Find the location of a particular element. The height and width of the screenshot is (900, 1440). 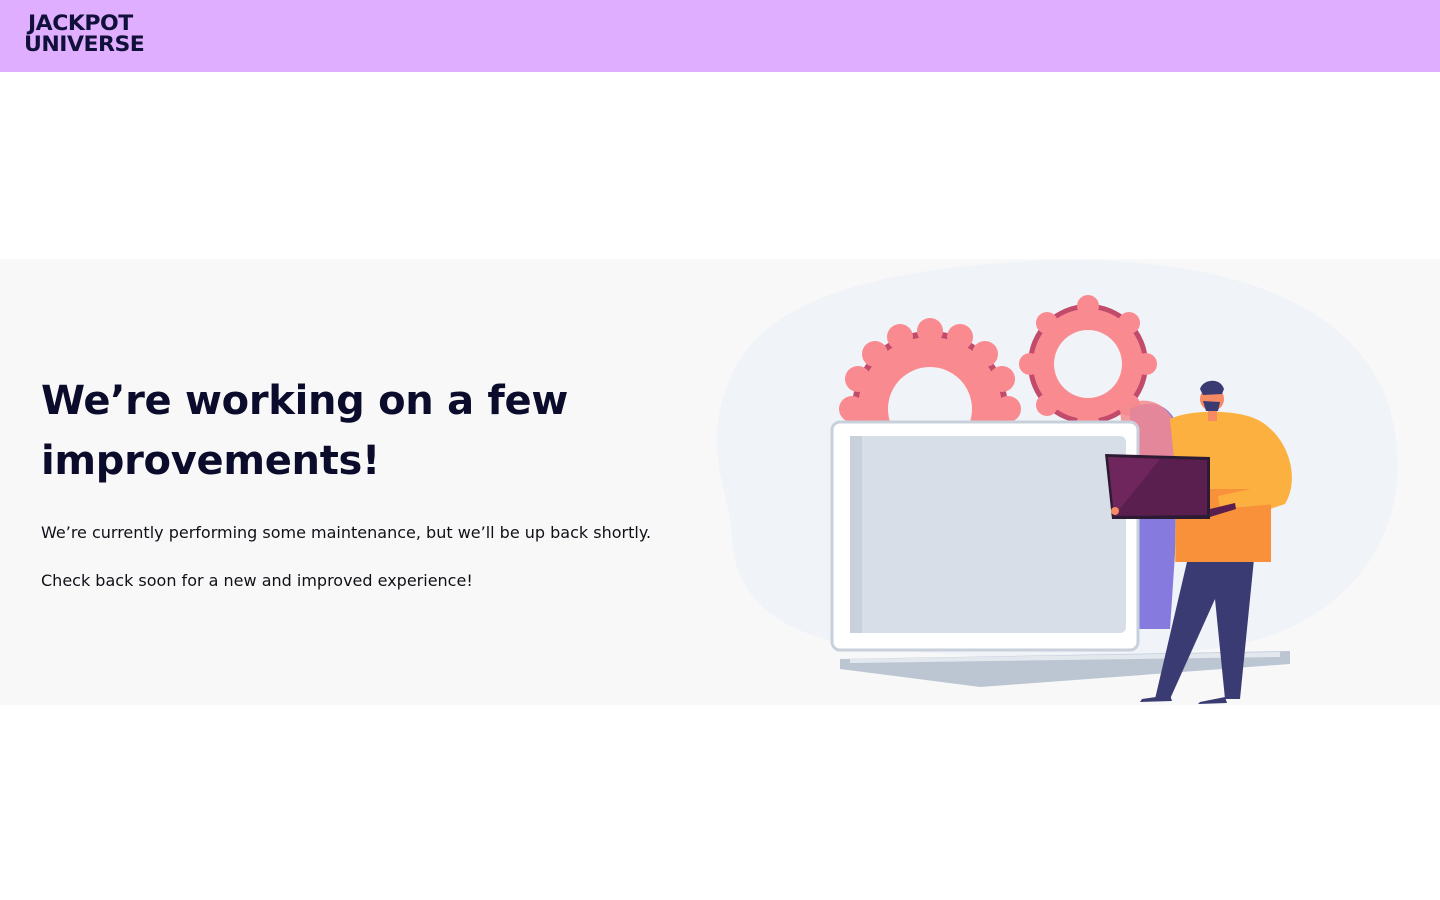

jackpot-universe-logo: JACKPOT UNIVERSE is located at coordinates (99, 36).